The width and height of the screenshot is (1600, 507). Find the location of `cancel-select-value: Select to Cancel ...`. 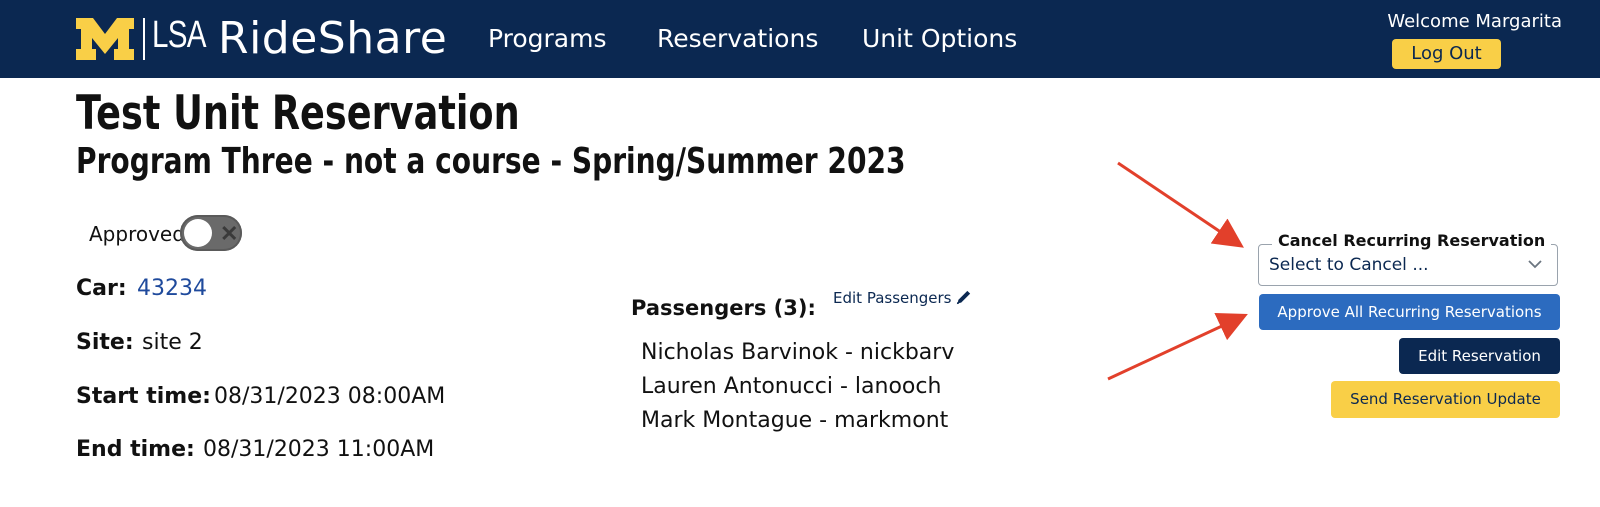

cancel-select-value: Select to Cancel ... is located at coordinates (1349, 265).